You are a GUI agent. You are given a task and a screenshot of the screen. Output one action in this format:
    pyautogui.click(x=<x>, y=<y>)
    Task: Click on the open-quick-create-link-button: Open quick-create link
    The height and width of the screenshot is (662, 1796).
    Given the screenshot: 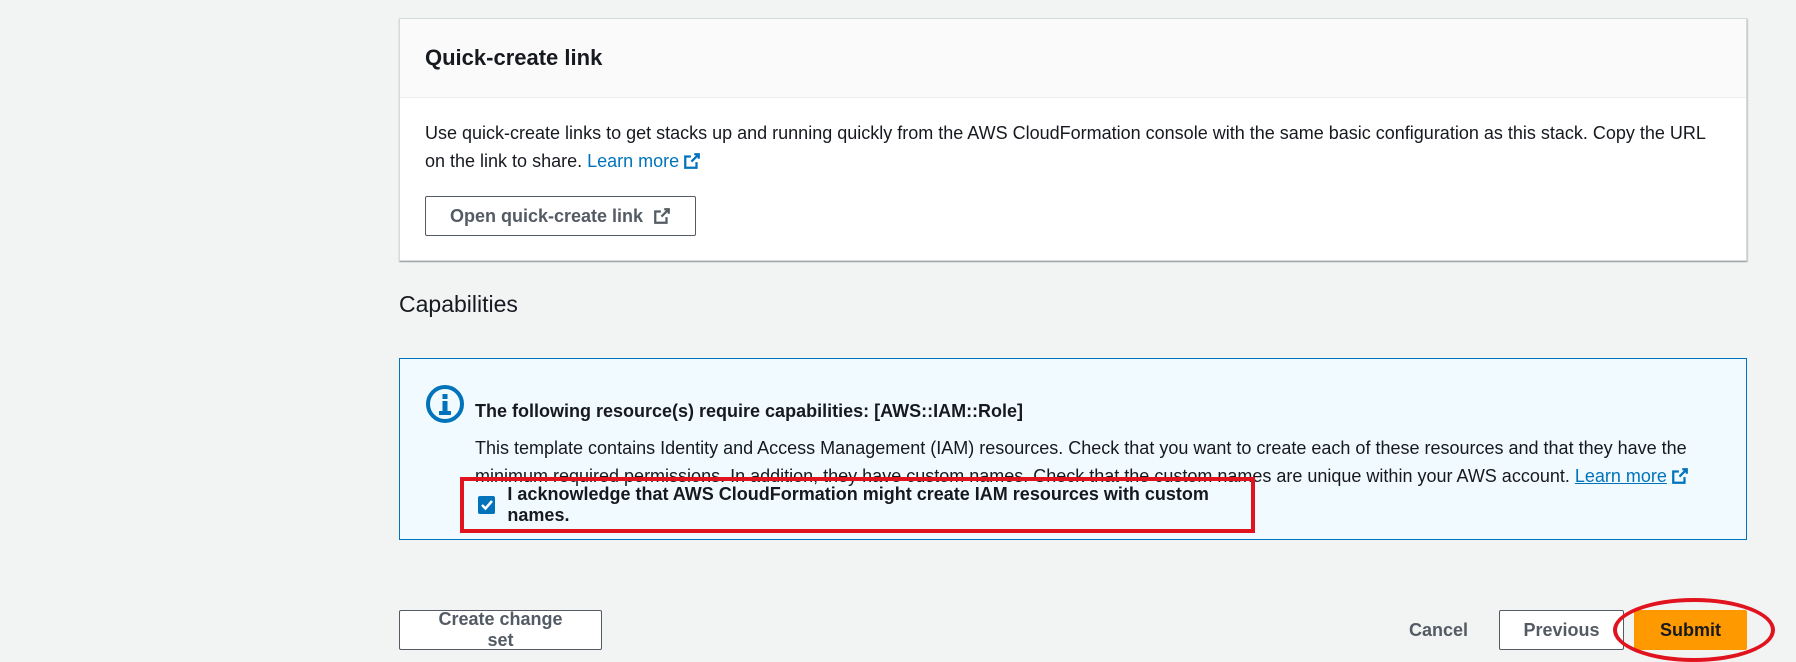 What is the action you would take?
    pyautogui.click(x=561, y=216)
    